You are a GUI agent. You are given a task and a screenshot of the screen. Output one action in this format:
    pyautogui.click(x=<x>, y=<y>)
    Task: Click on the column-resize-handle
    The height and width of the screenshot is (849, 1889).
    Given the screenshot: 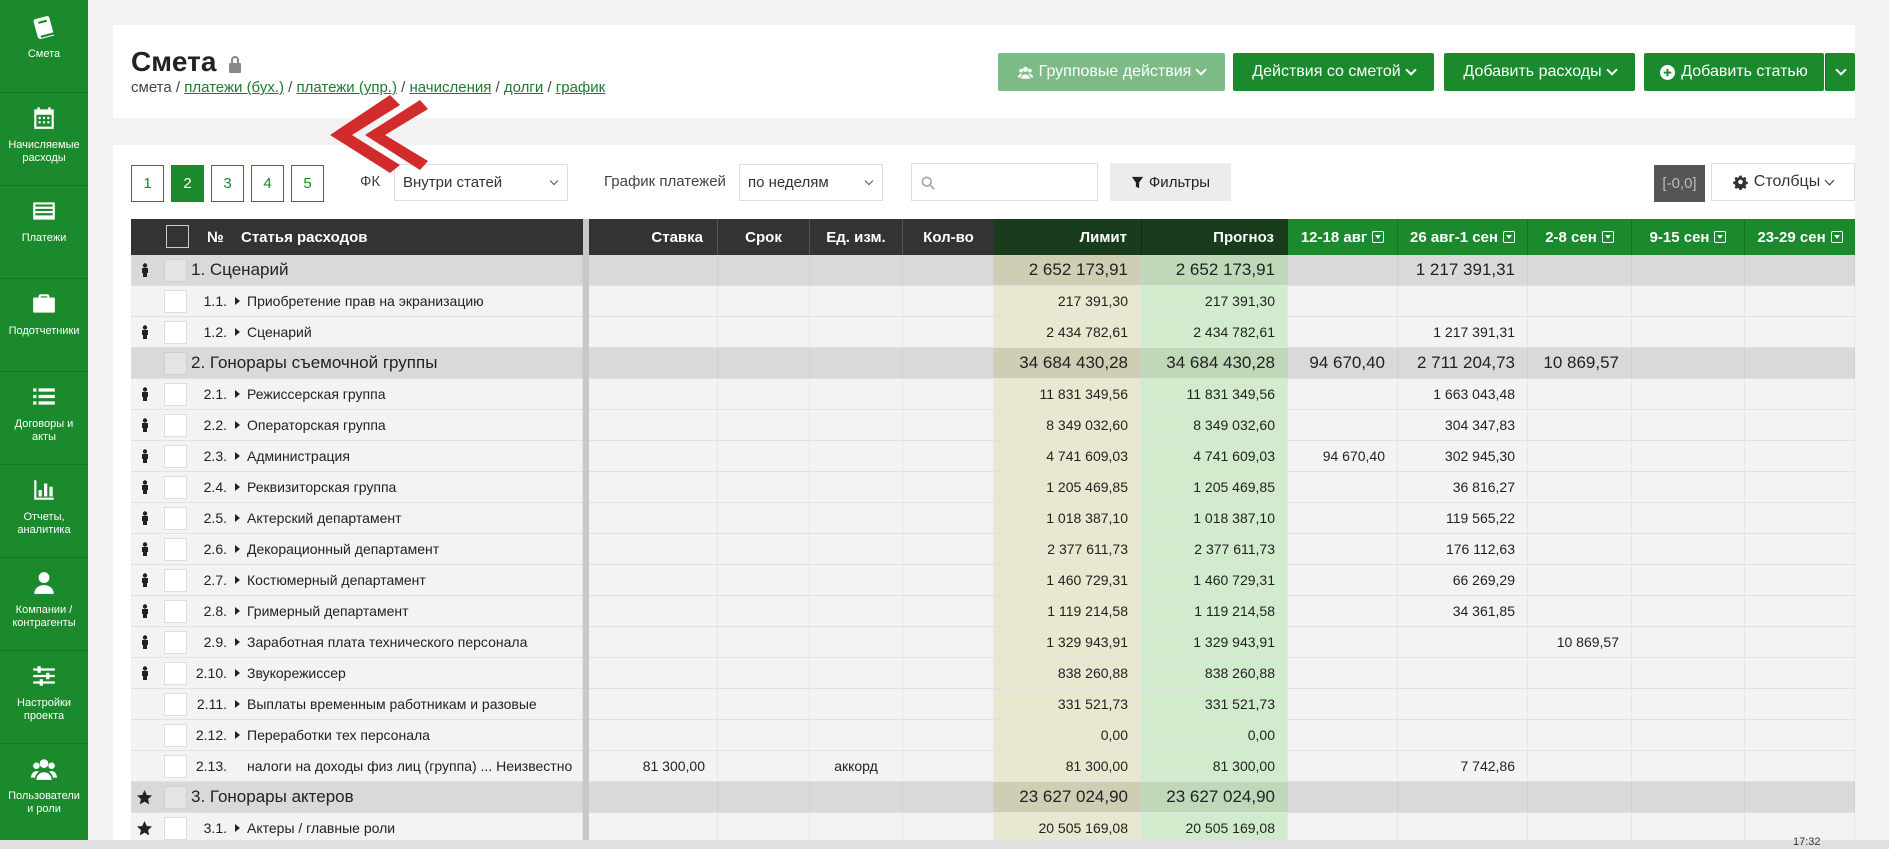 What is the action you would take?
    pyautogui.click(x=586, y=534)
    